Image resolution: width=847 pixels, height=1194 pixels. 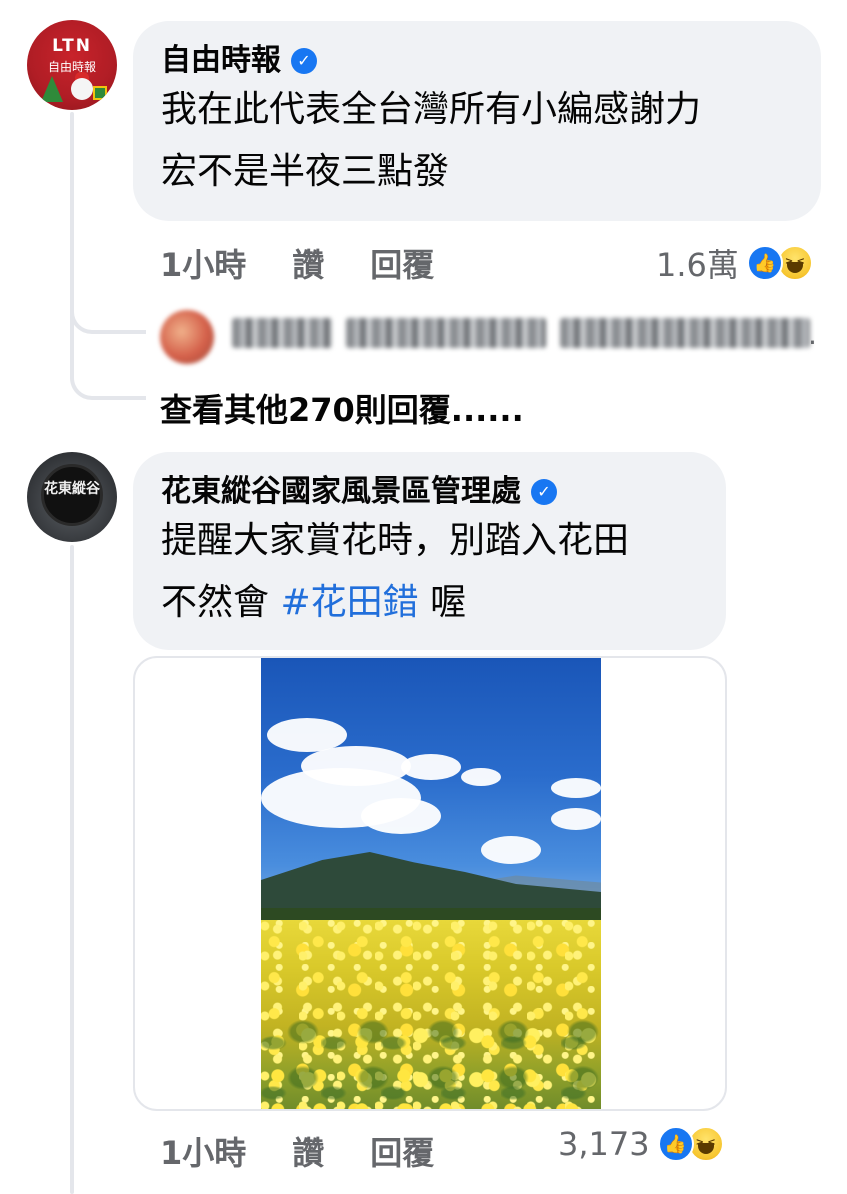 I want to click on reaction-summary: 1.6萬 👍 ><, so click(x=734, y=263).